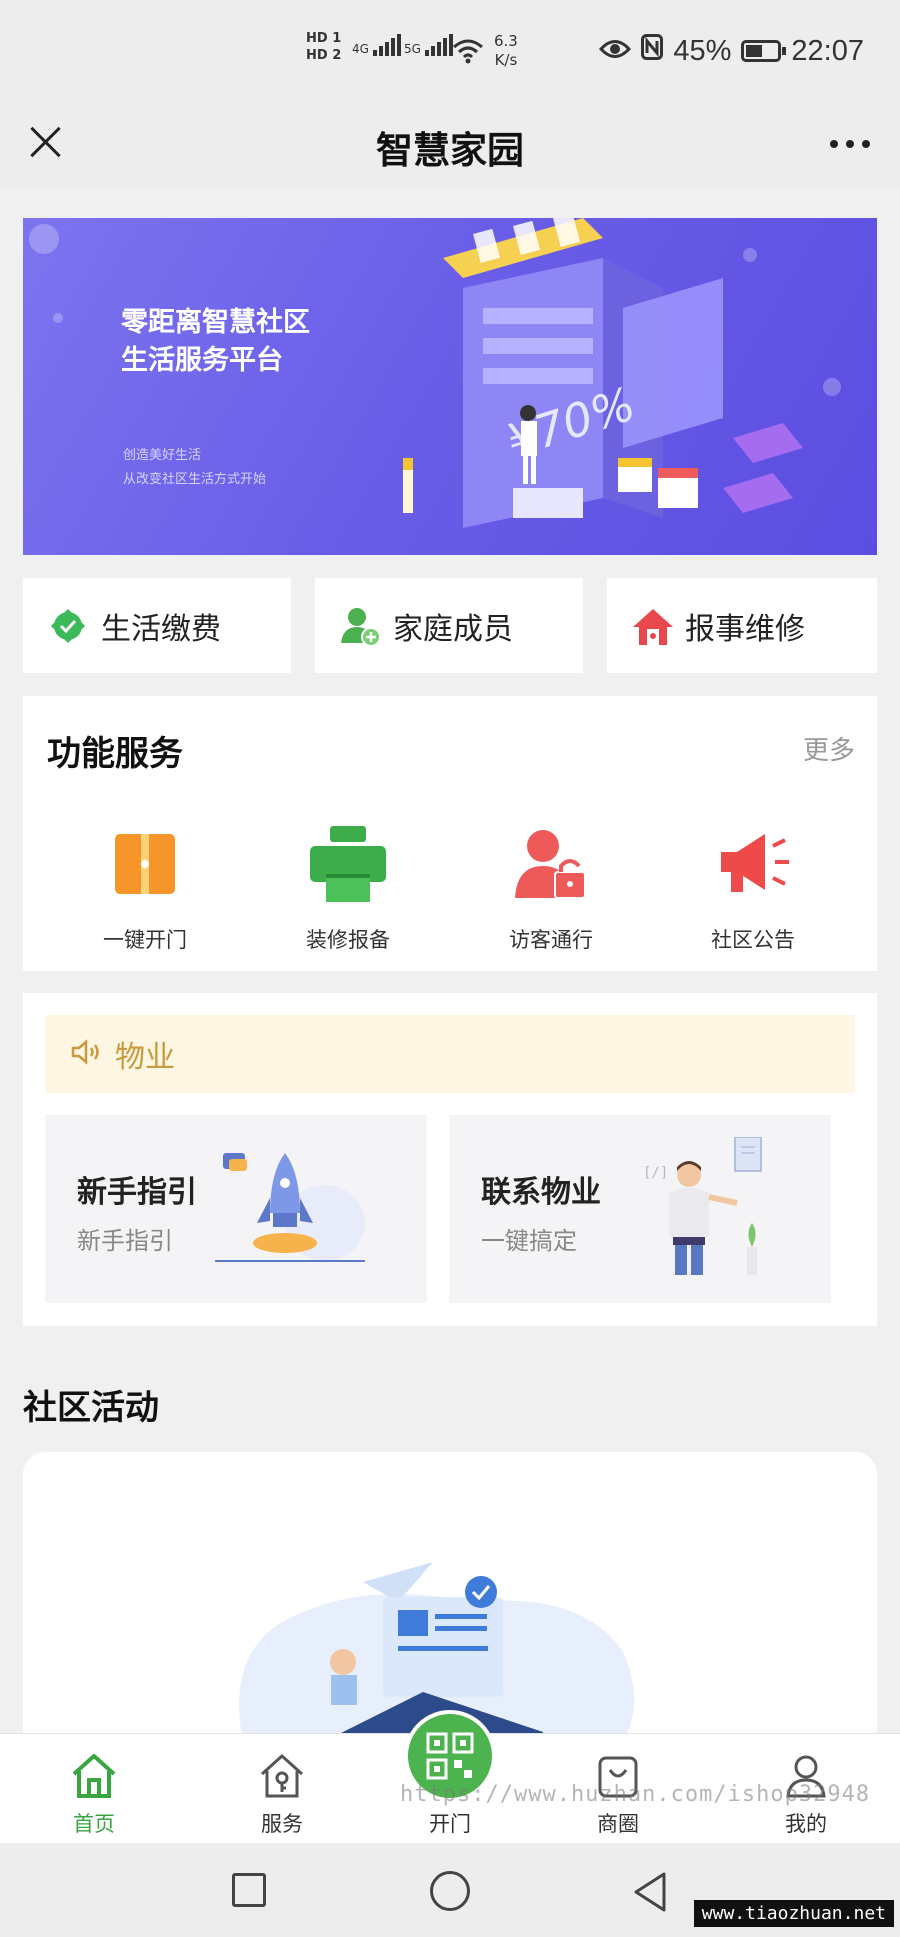  What do you see at coordinates (829, 748) in the screenshot?
I see `services-more-link: 更多` at bounding box center [829, 748].